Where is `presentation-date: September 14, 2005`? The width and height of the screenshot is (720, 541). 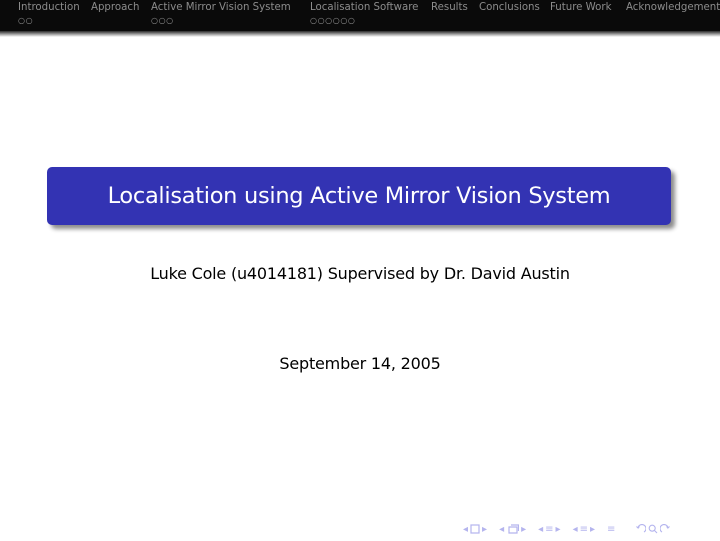
presentation-date: September 14, 2005 is located at coordinates (360, 363).